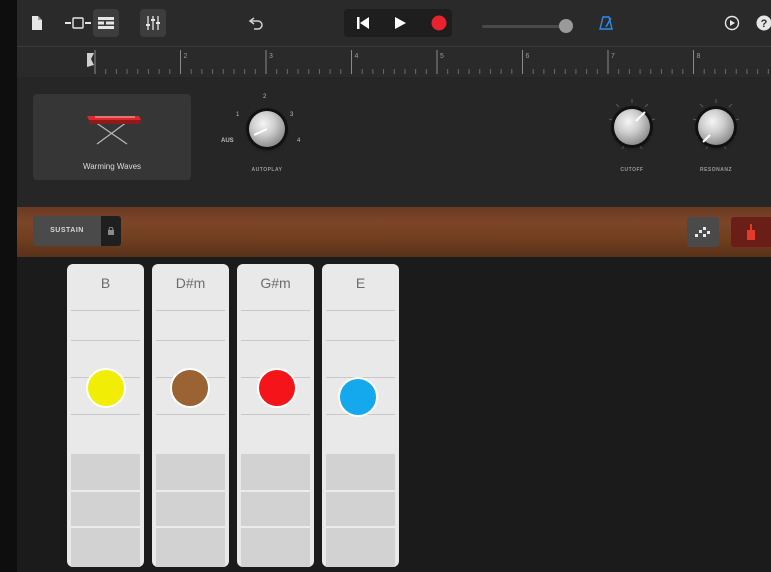 This screenshot has width=771, height=572. Describe the element at coordinates (716, 170) in the screenshot. I see `resonance-label: RESONANZ` at that location.